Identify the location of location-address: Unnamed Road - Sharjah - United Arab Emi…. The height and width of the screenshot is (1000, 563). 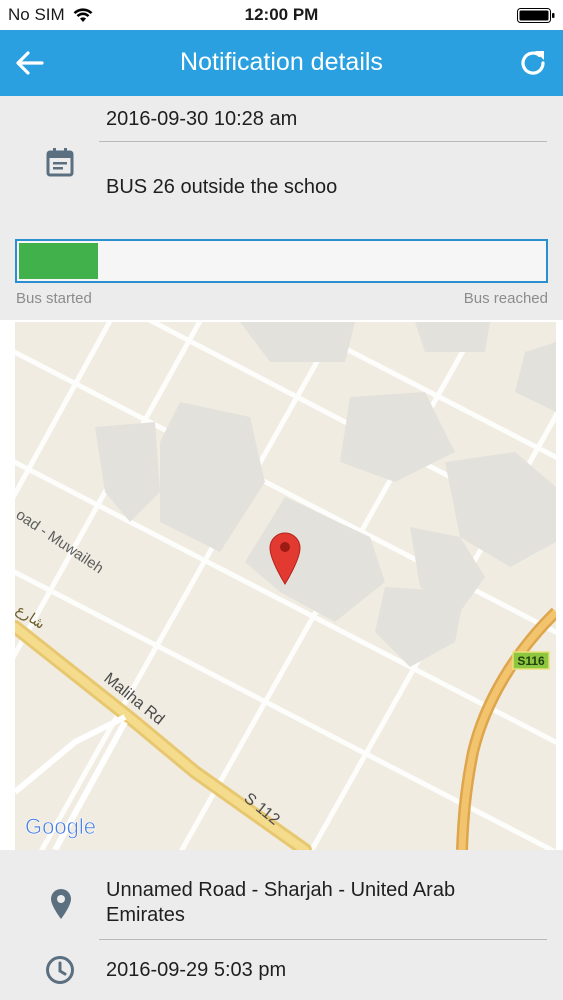
(281, 902).